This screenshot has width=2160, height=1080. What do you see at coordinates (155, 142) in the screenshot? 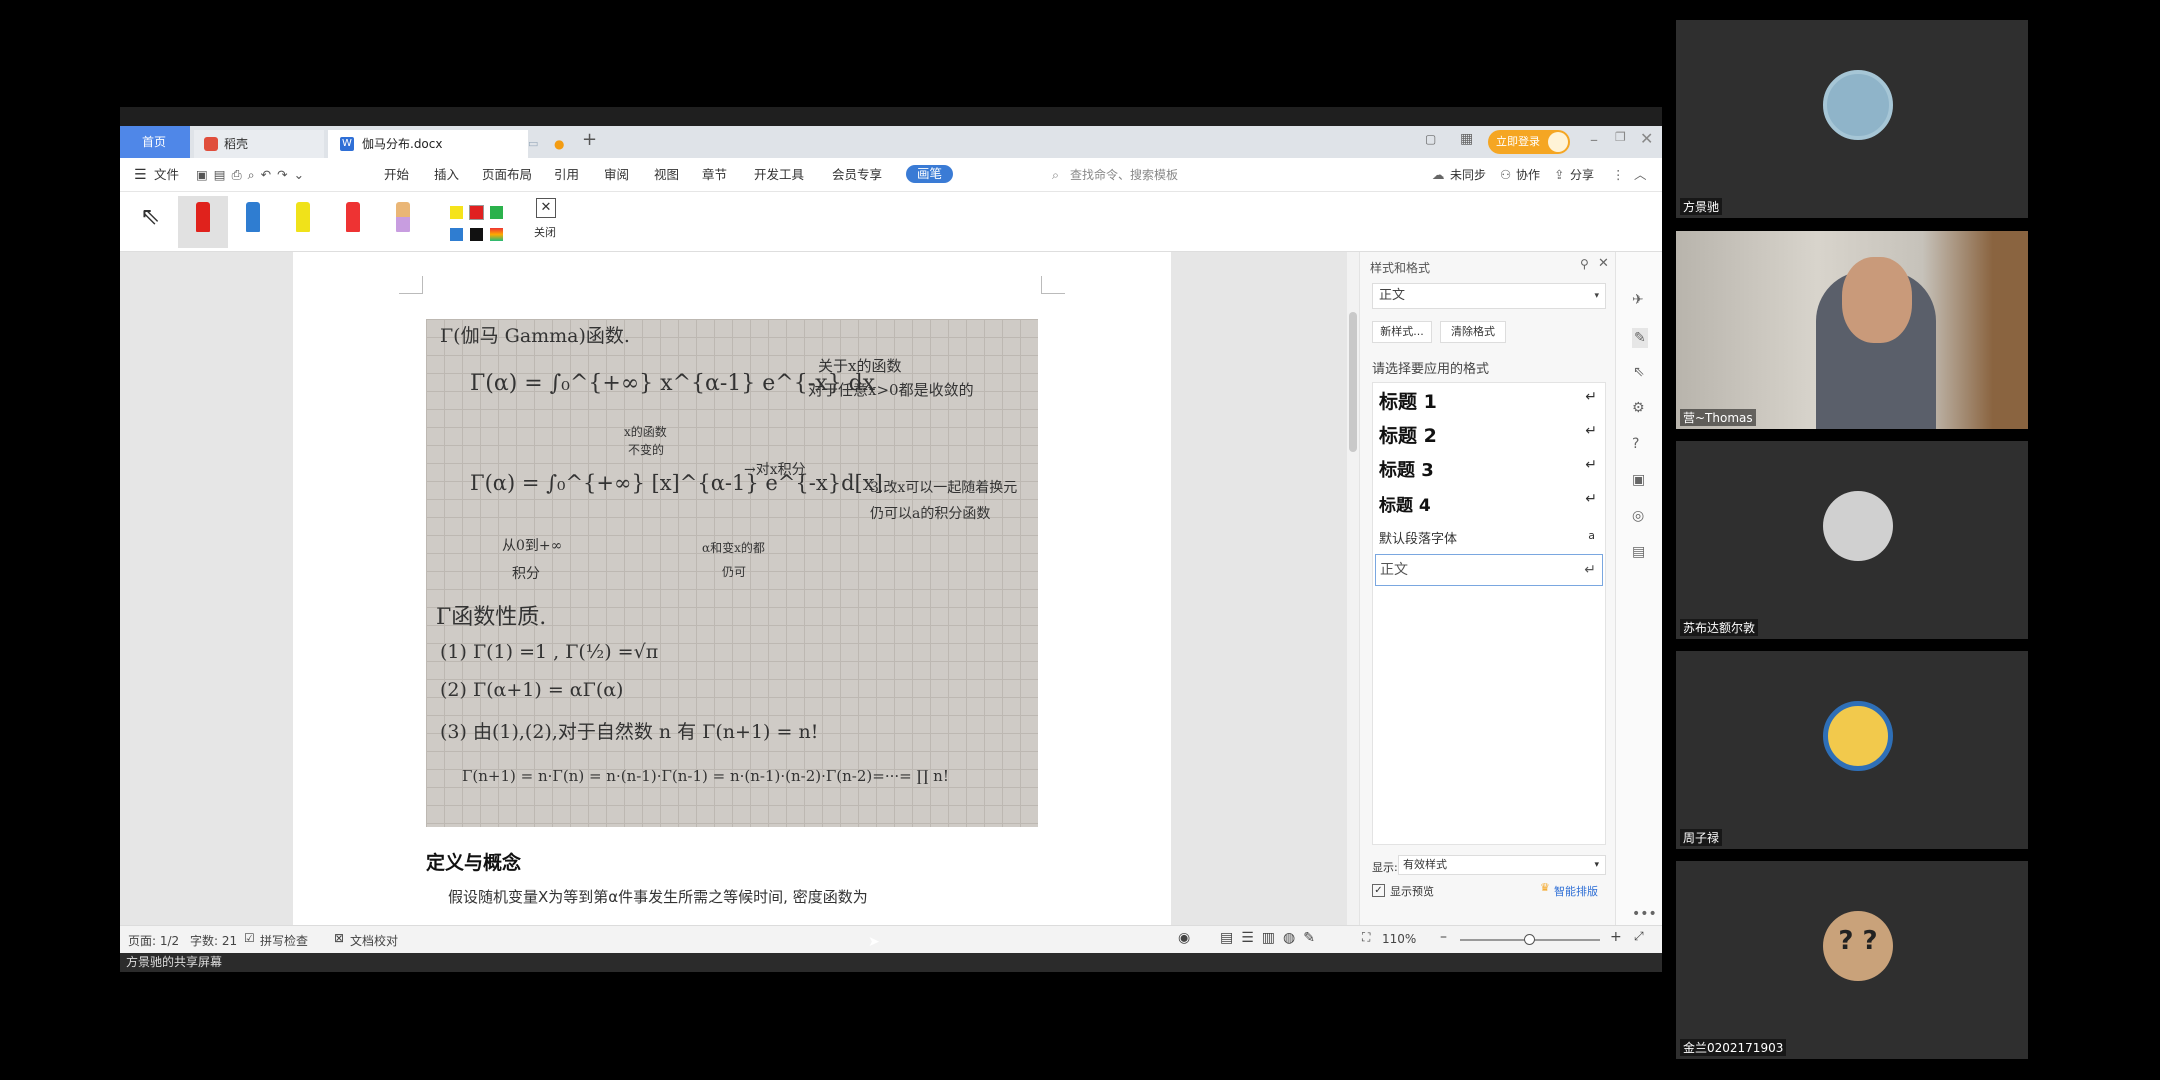
I see `tab-home: 首页` at bounding box center [155, 142].